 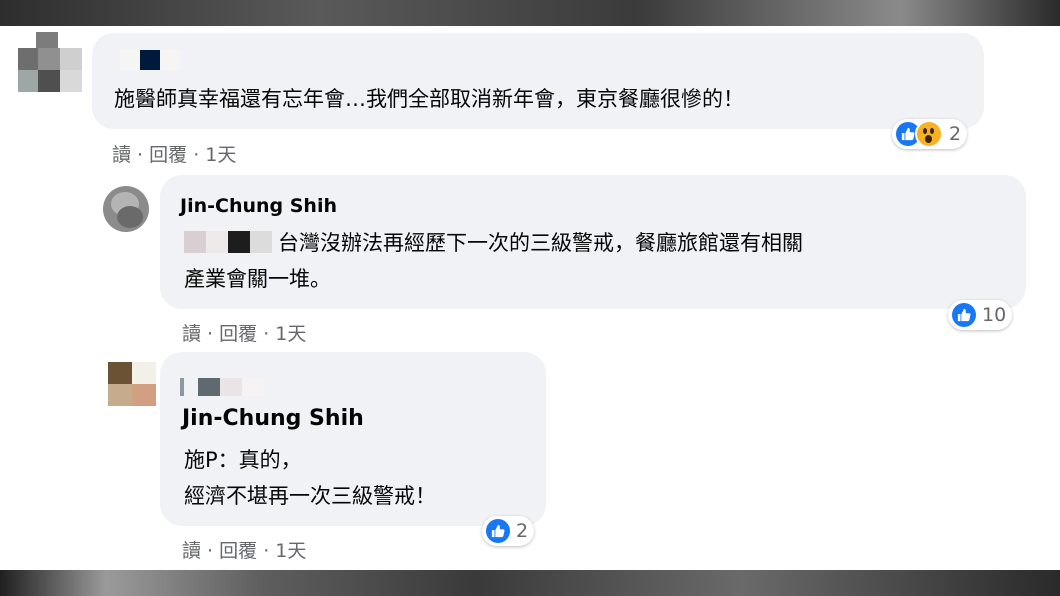 I want to click on comment-text: 施醫師真幸福還有忘年會…我們全部取消新年會，東京餐廳很慘的！, so click(x=429, y=99).